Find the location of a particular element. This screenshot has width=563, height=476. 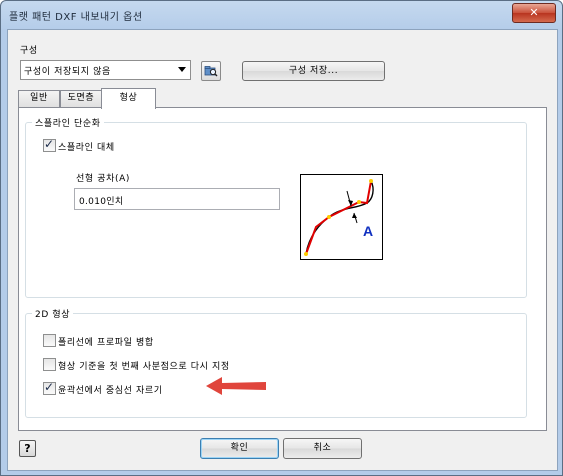

spline-tolerance-diagram: A is located at coordinates (341, 217).